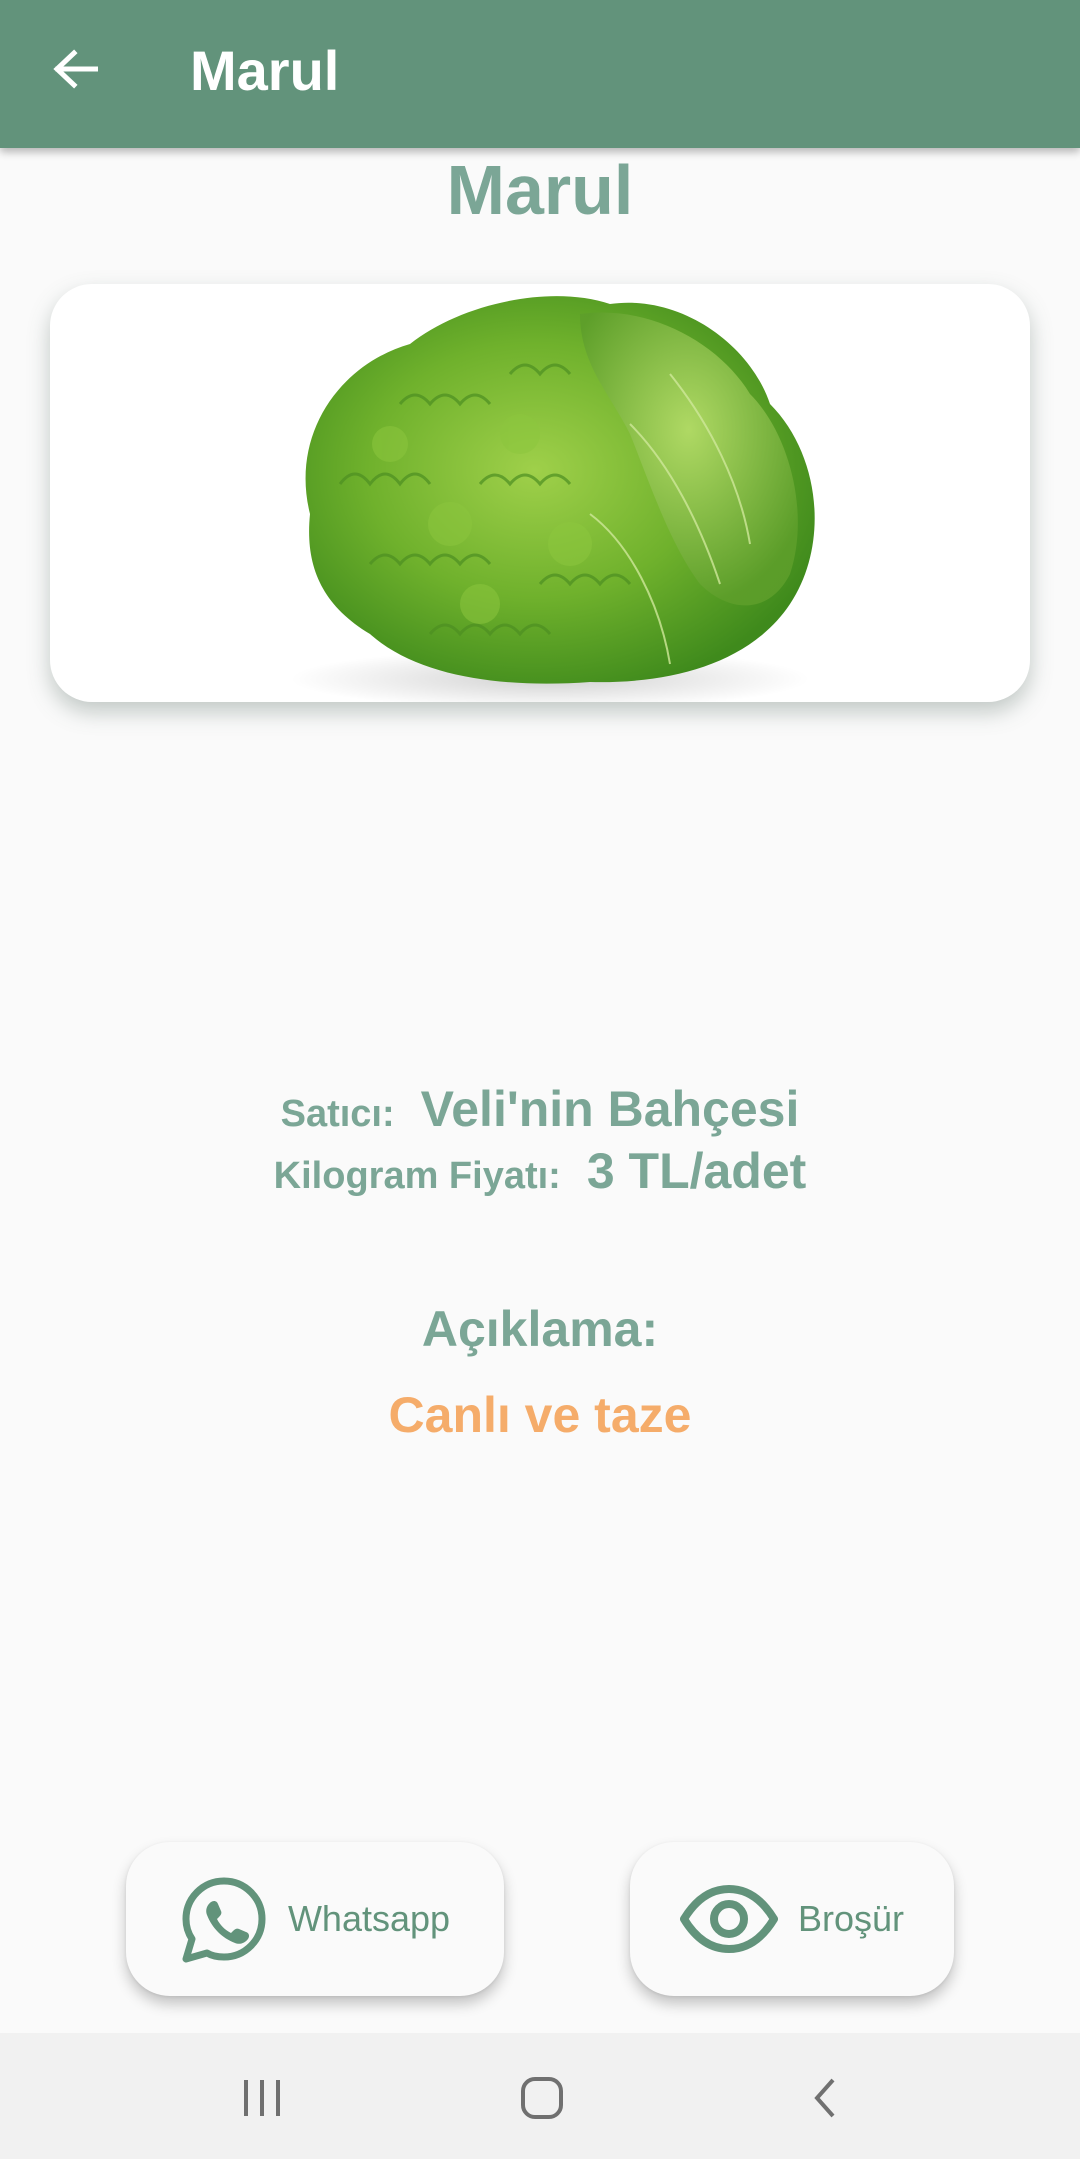  Describe the element at coordinates (696, 1171) in the screenshot. I see `price-value: 3 TL/adet` at that location.